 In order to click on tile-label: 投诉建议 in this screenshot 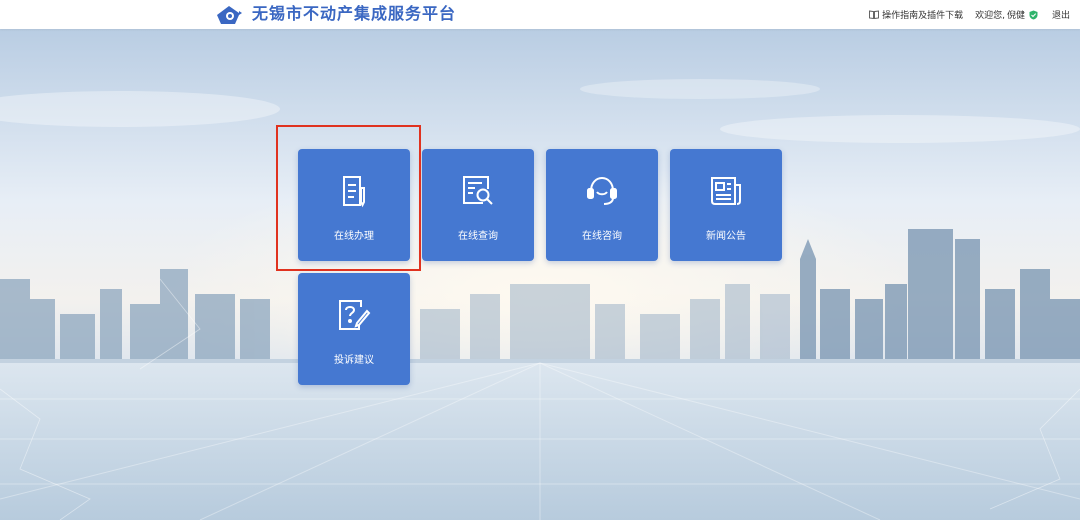, I will do `click(354, 360)`.